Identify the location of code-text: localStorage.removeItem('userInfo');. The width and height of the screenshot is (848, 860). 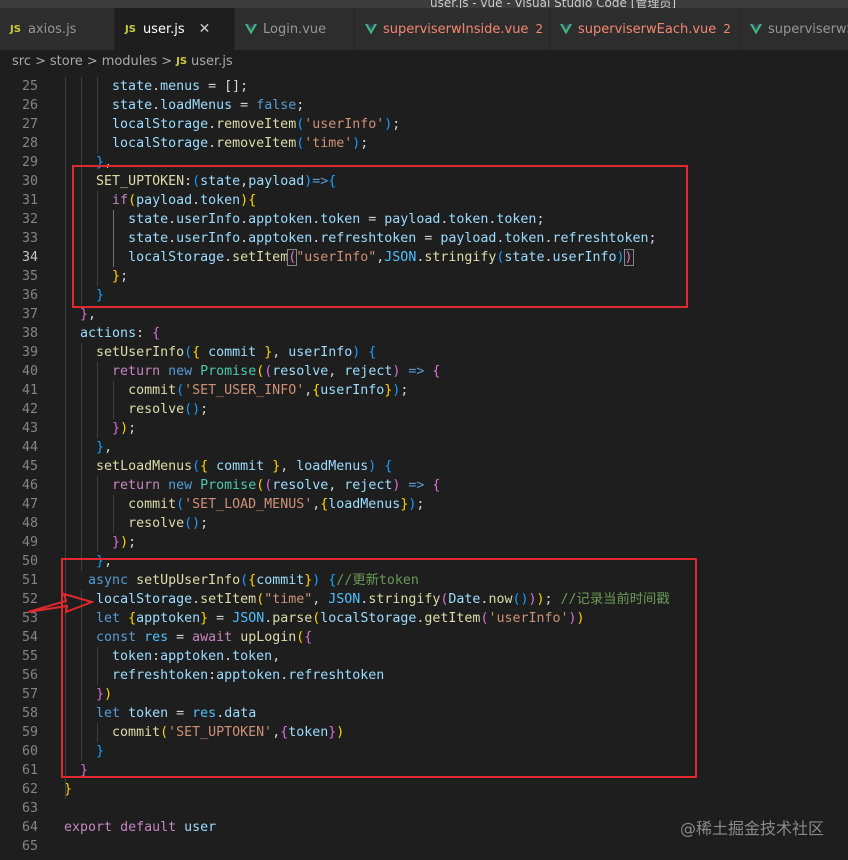
(224, 124).